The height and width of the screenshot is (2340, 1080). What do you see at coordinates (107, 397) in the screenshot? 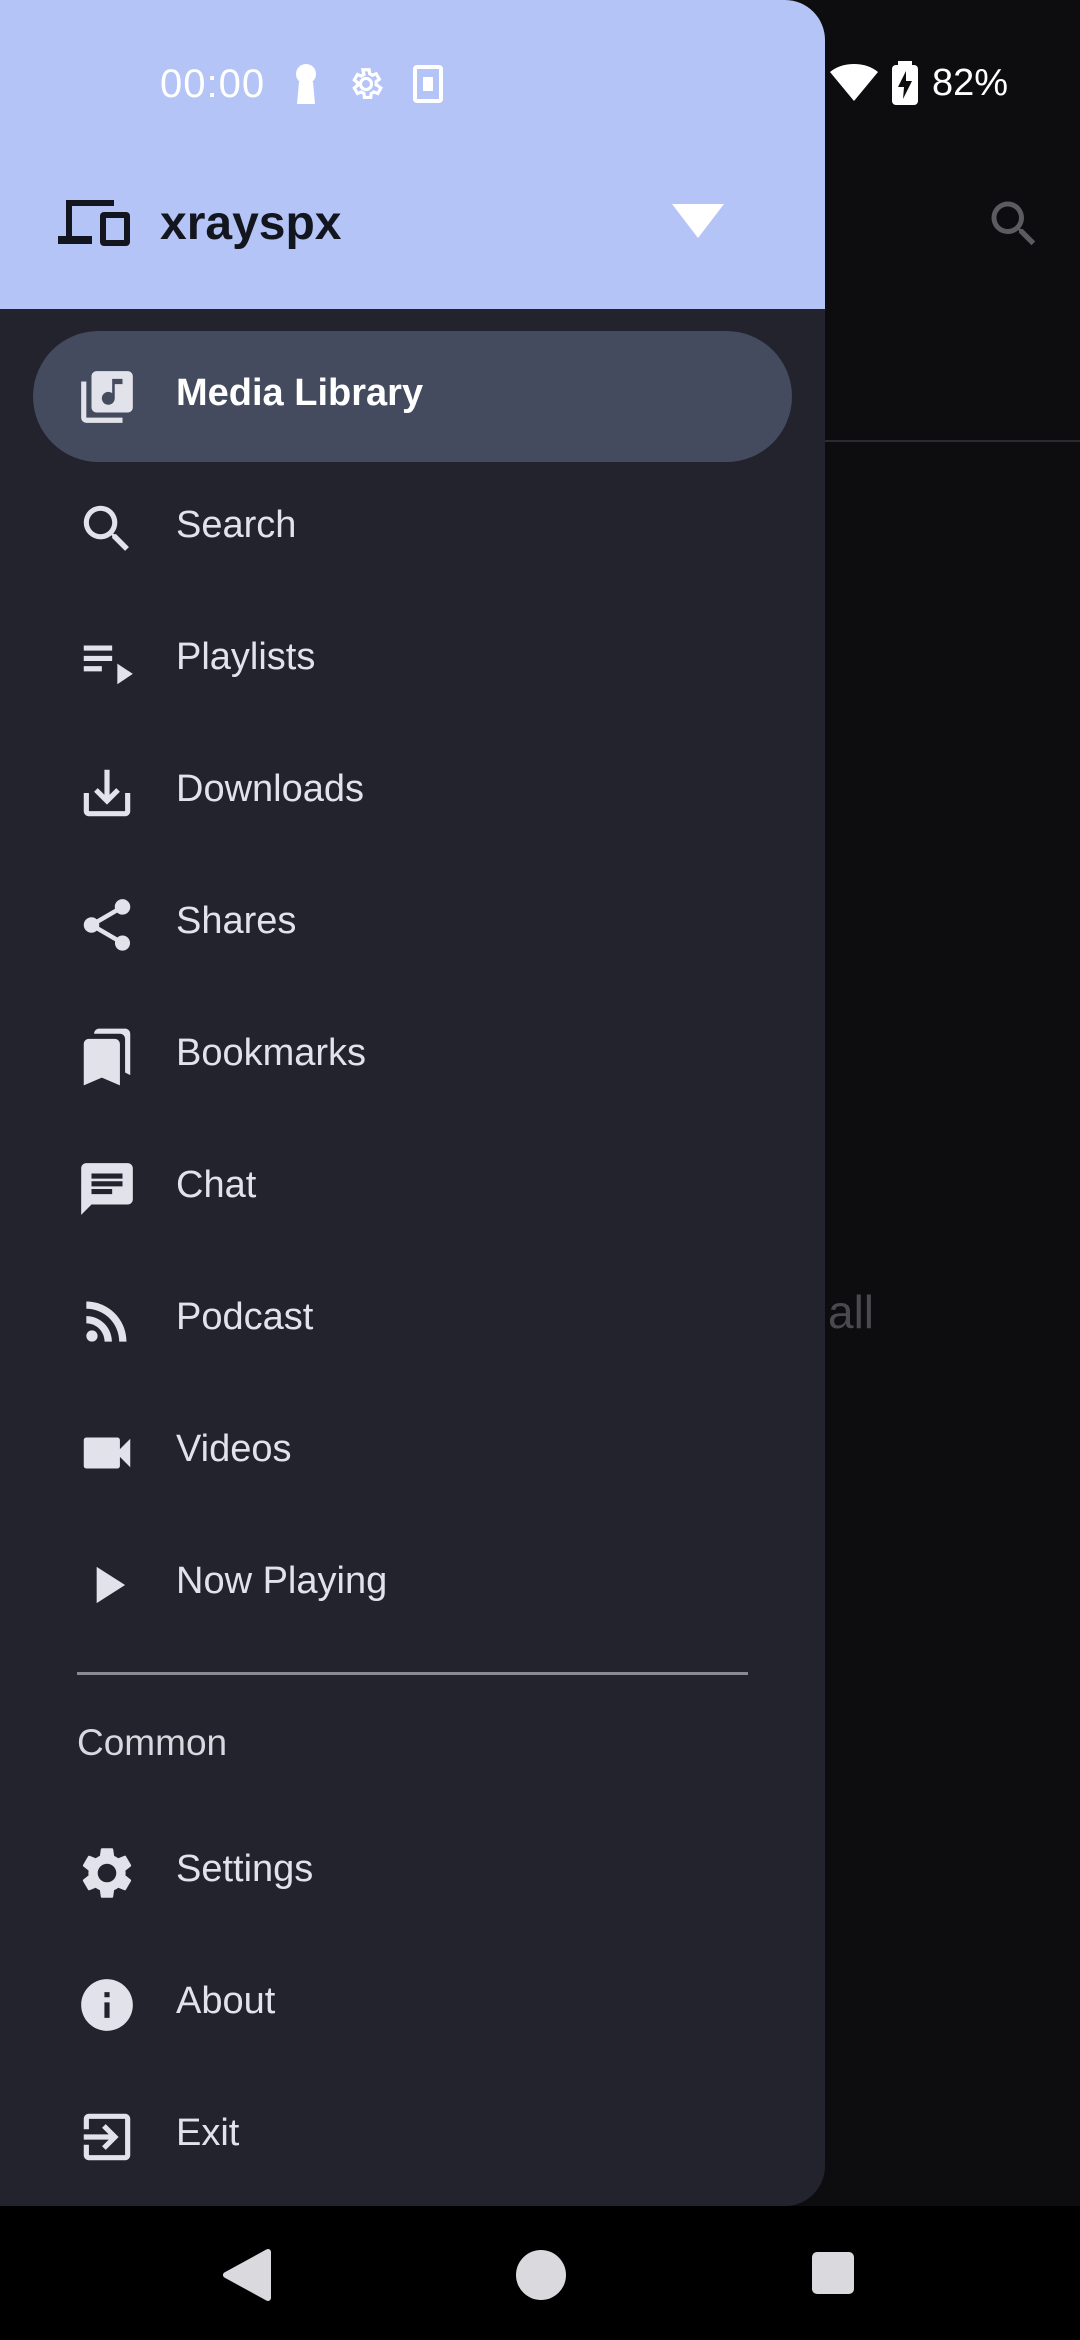
I see `library-music-icon` at bounding box center [107, 397].